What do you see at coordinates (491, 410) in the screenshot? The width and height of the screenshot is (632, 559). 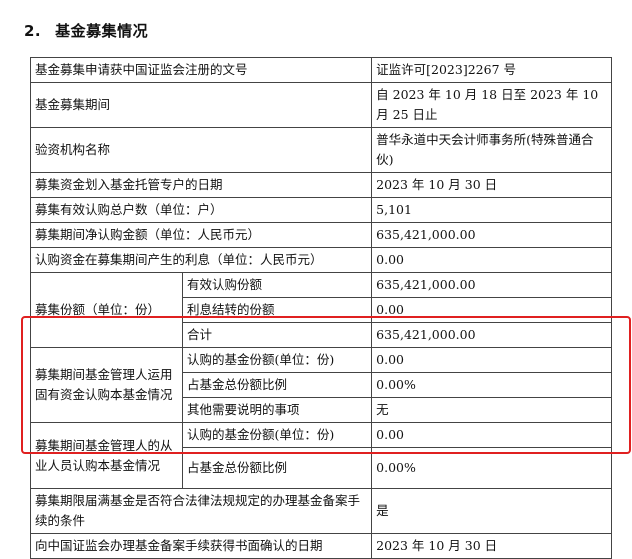 I see `row-value: 无` at bounding box center [491, 410].